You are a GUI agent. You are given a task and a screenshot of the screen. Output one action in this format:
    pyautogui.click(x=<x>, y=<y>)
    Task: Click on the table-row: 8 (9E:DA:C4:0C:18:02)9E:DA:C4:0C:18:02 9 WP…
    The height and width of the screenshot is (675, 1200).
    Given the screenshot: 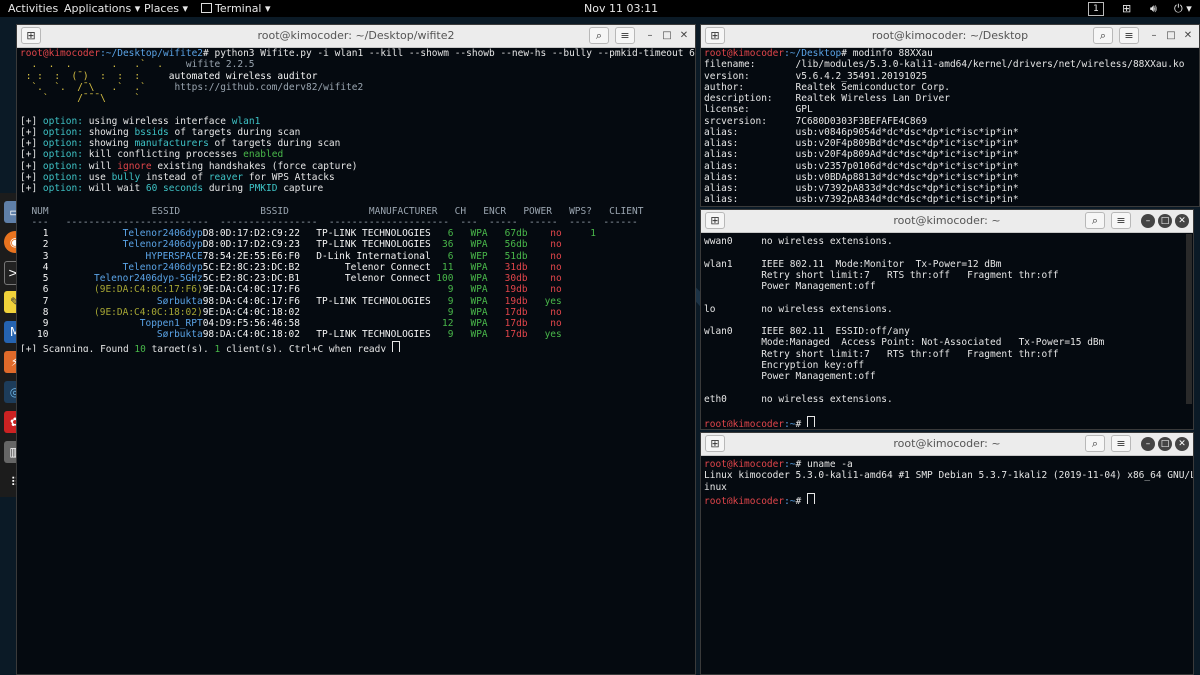 What is the action you would take?
    pyautogui.click(x=357, y=312)
    